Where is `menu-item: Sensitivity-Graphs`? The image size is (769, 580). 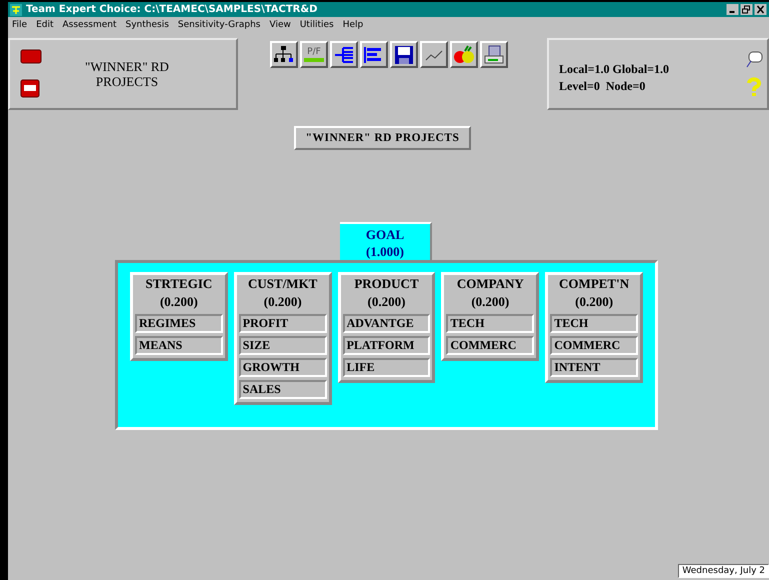 menu-item: Sensitivity-Graphs is located at coordinates (219, 25).